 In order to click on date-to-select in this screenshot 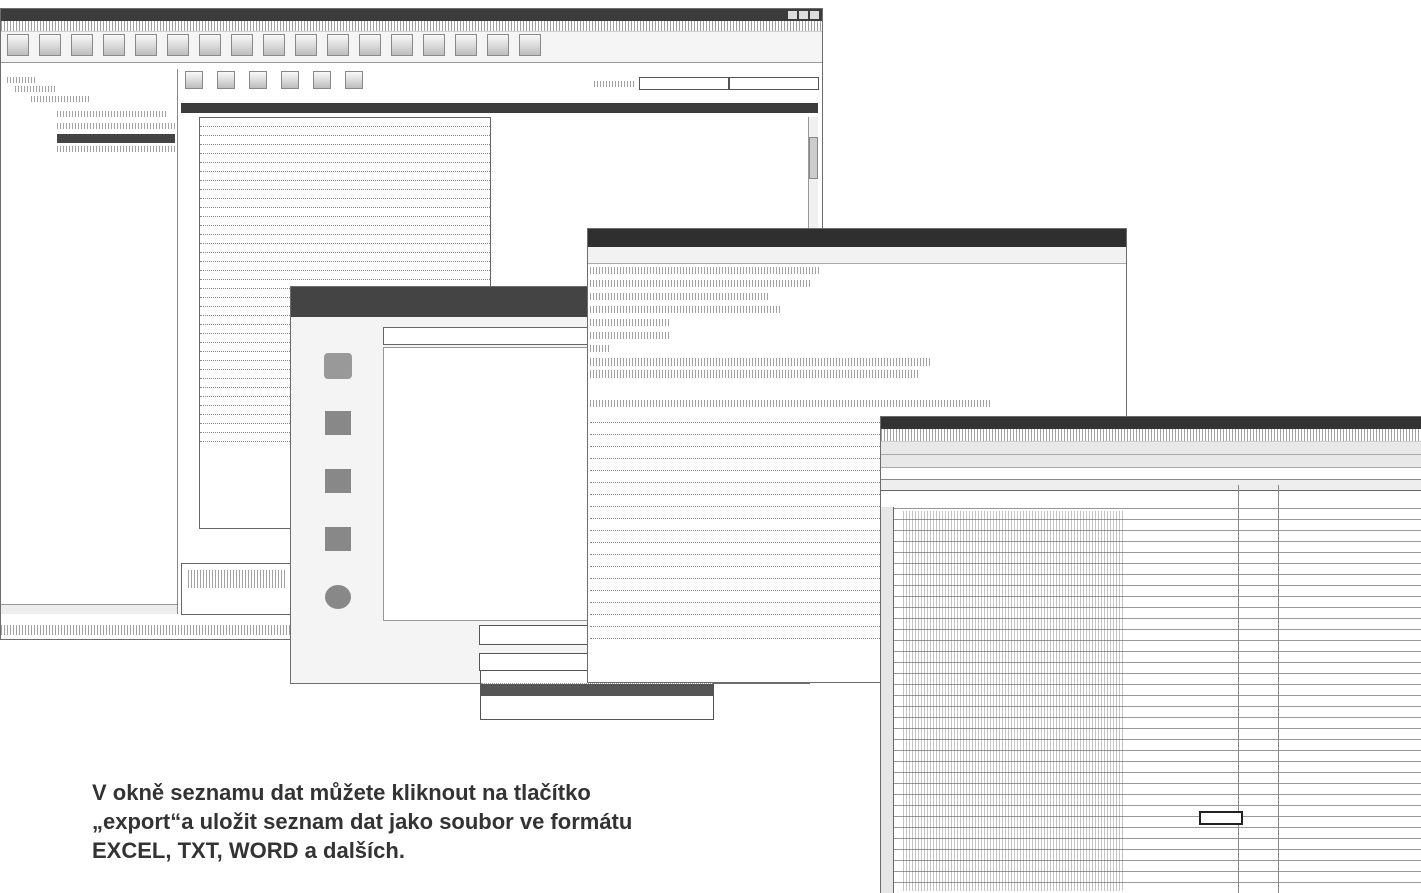, I will do `click(774, 83)`.